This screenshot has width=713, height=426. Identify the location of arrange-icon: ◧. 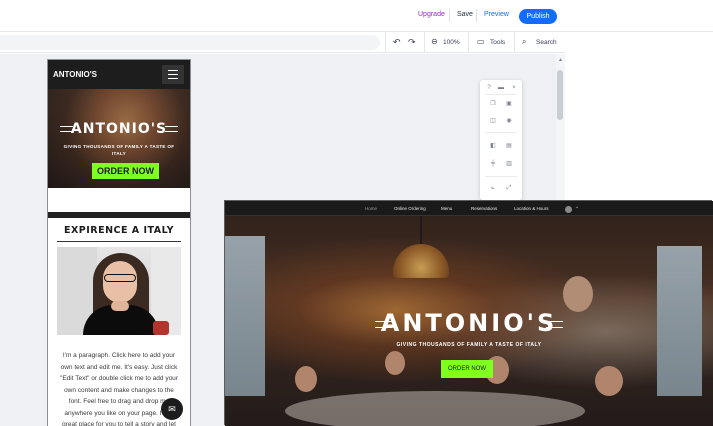
(493, 146).